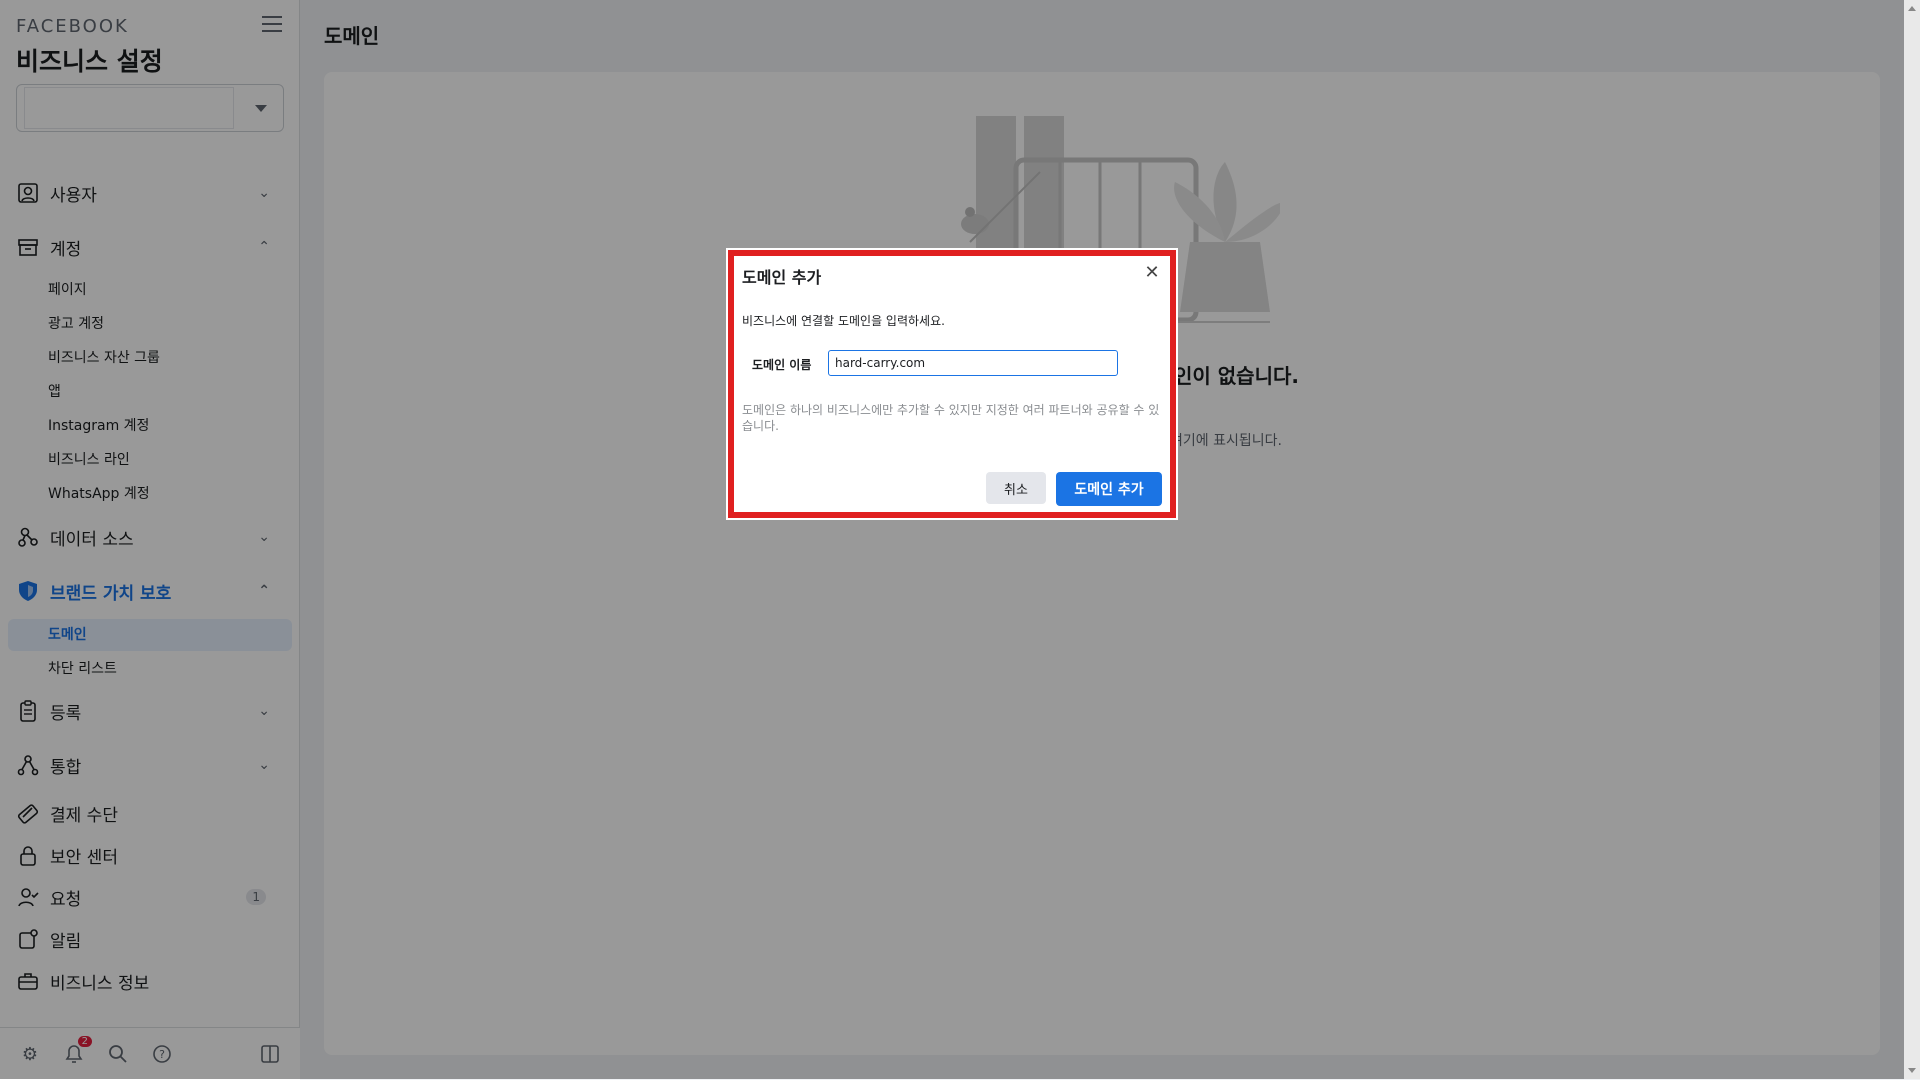 Image resolution: width=1920 pixels, height=1080 pixels. Describe the element at coordinates (1912, 539) in the screenshot. I see `page-scrollbar` at that location.